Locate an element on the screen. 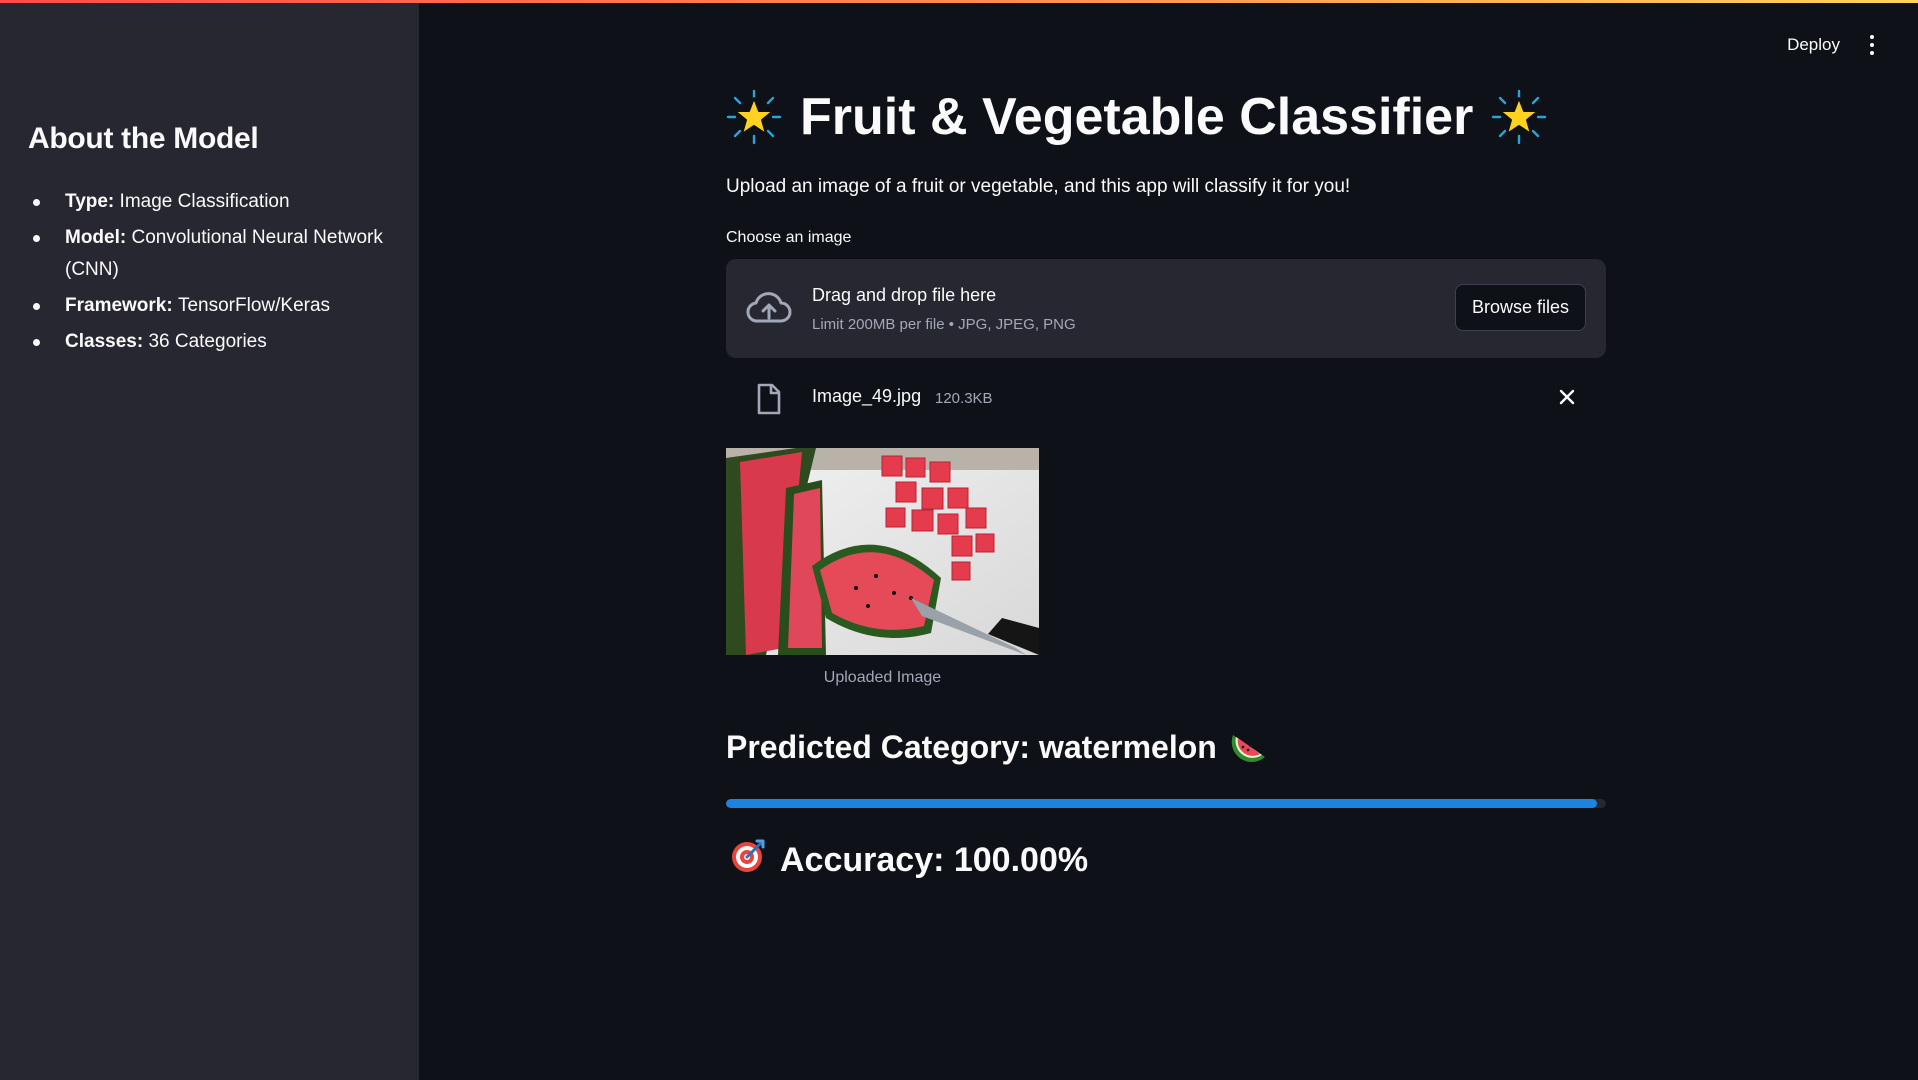 Image resolution: width=1918 pixels, height=1080 pixels. cloud-upload-icon is located at coordinates (769, 310).